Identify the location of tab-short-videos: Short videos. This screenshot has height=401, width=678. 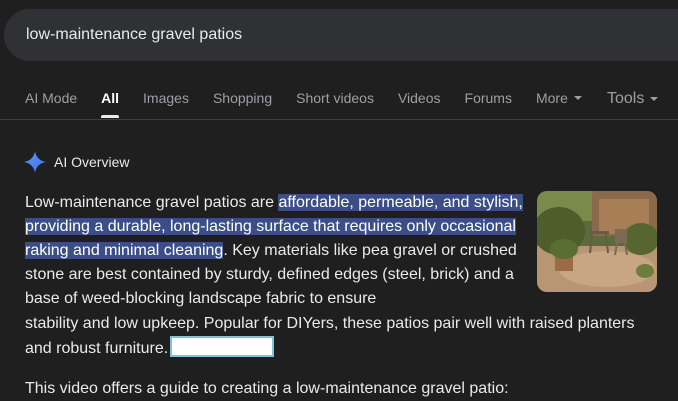
(335, 98).